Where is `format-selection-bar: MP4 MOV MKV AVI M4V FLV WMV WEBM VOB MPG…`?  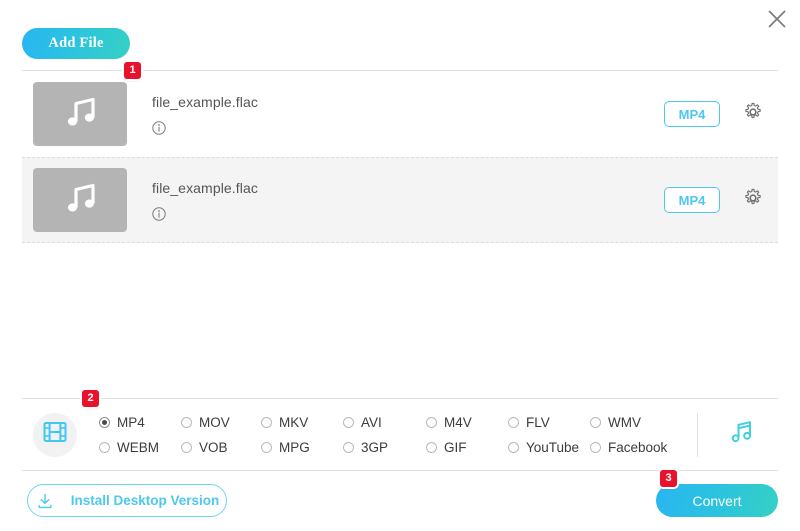 format-selection-bar: MP4 MOV MKV AVI M4V FLV WMV WEBM VOB MPG… is located at coordinates (400, 434).